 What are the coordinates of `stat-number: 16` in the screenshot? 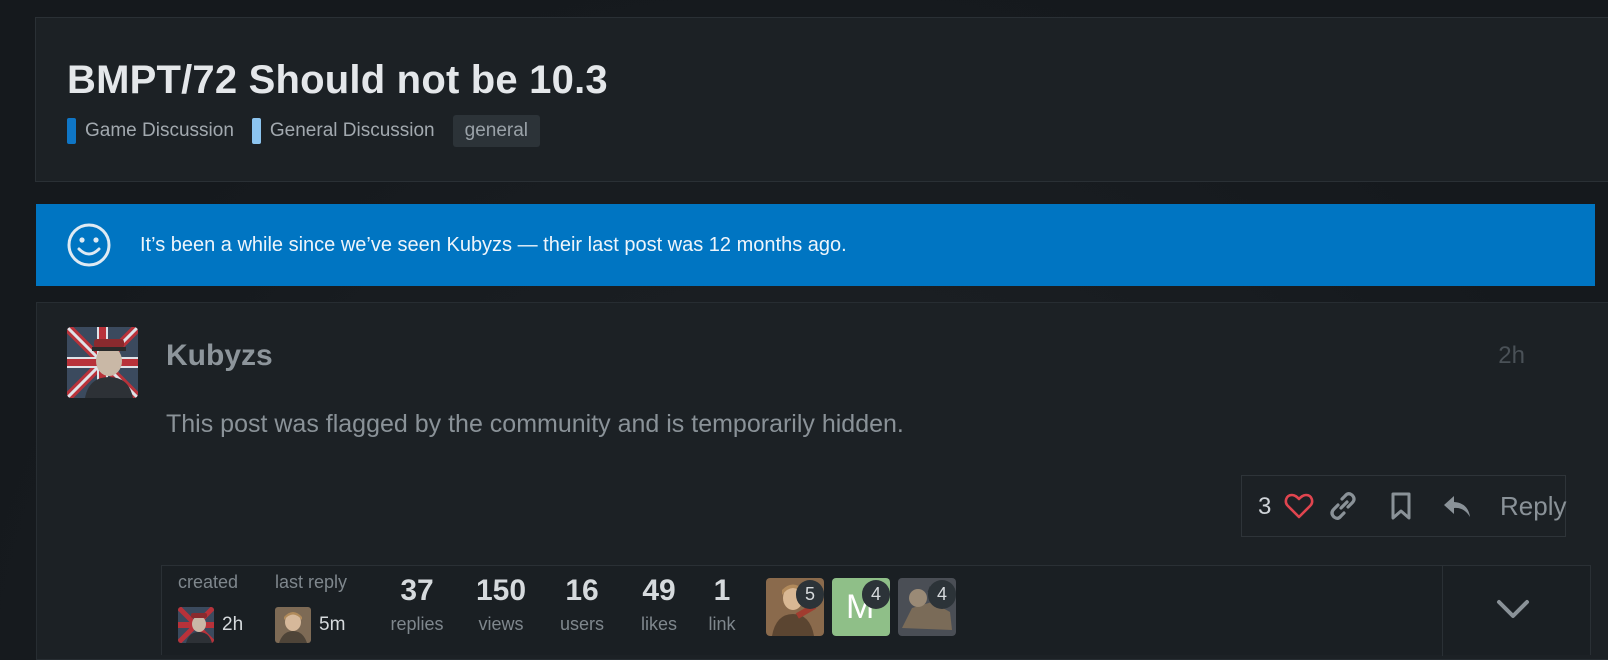 It's located at (582, 590).